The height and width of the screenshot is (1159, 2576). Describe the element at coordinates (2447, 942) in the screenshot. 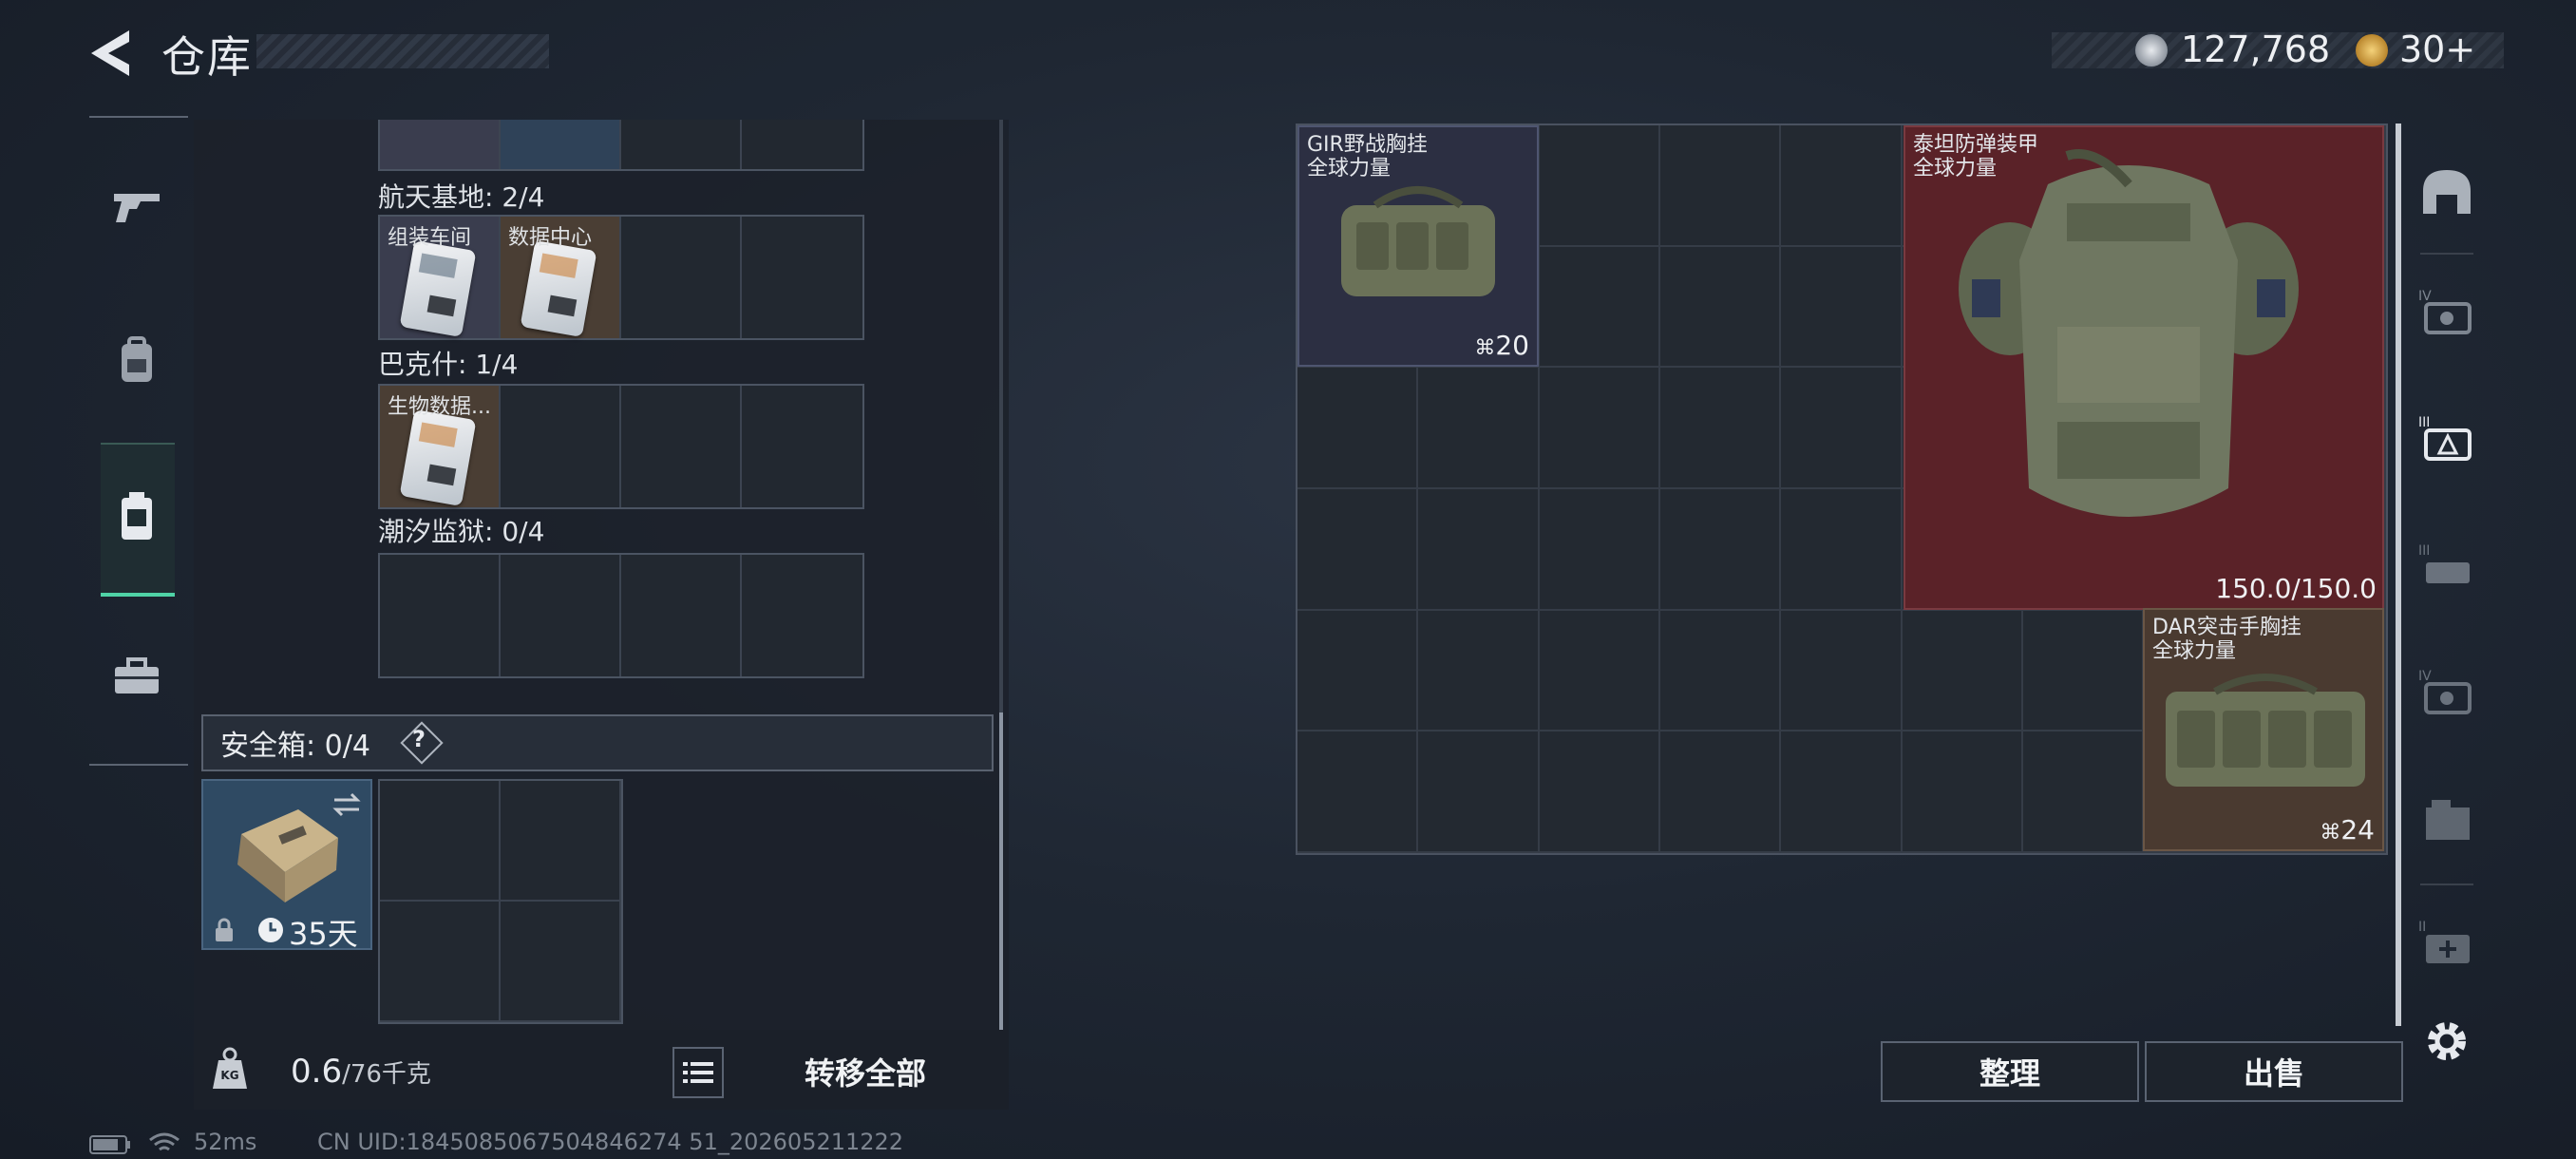

I see `add-slot: II` at that location.